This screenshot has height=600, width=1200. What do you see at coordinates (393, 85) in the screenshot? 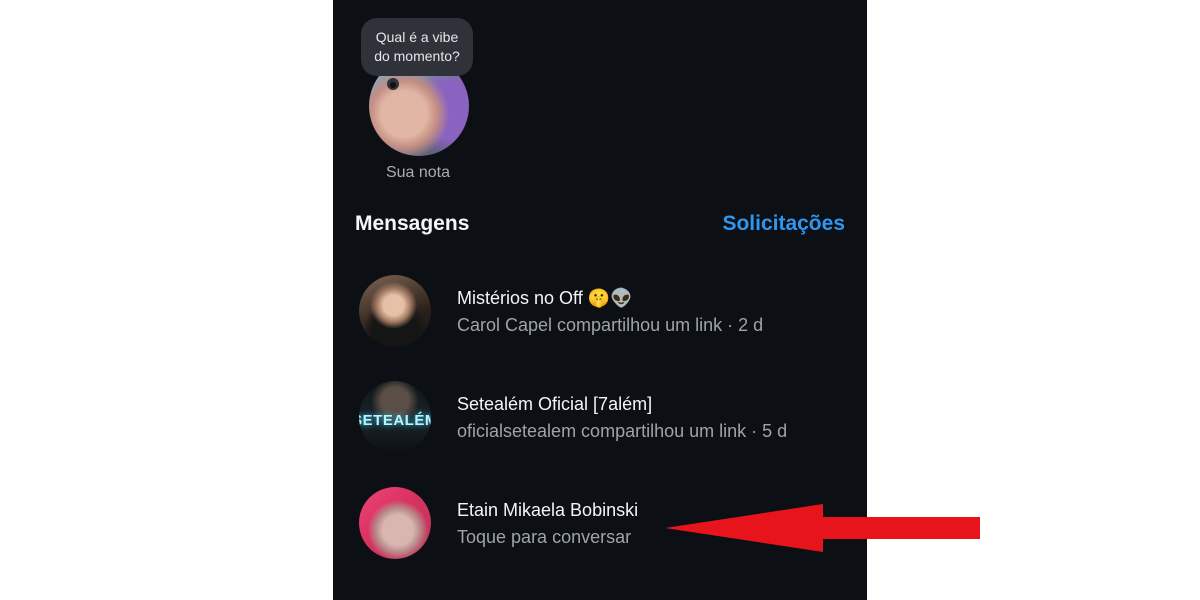
I see `note-bubble-tail-dot` at bounding box center [393, 85].